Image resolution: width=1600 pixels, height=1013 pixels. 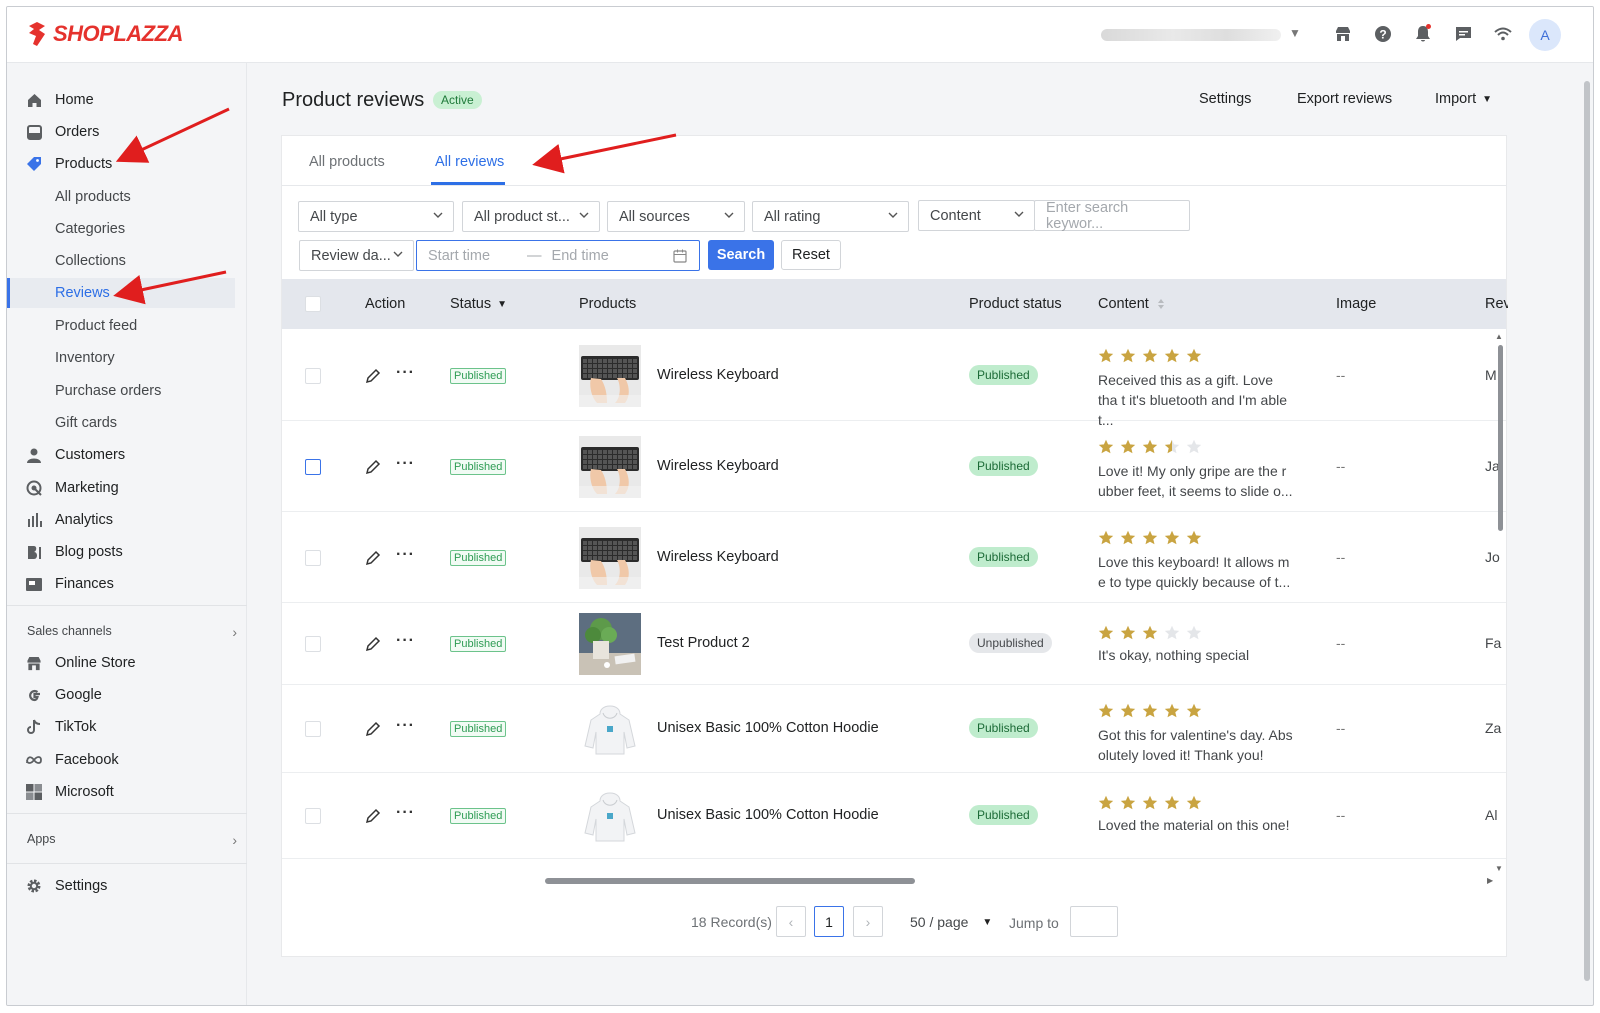 What do you see at coordinates (376, 216) in the screenshot?
I see `type-select: All type` at bounding box center [376, 216].